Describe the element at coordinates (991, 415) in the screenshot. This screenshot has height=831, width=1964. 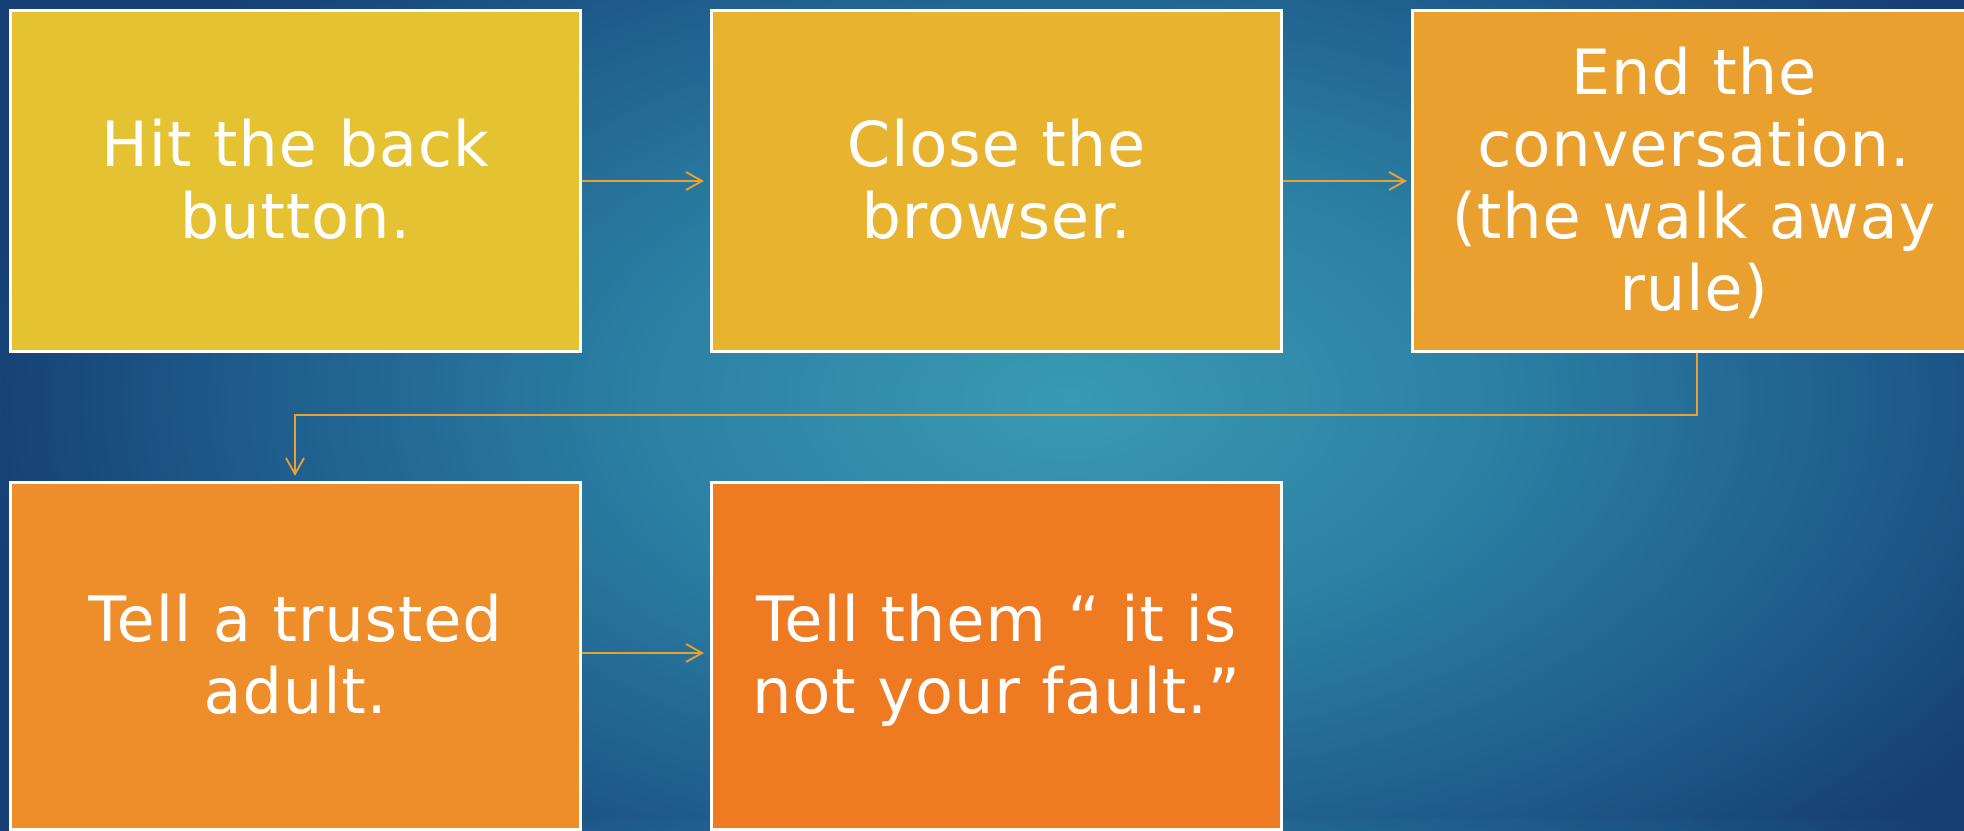
I see `arrow-step3-to-step4` at that location.